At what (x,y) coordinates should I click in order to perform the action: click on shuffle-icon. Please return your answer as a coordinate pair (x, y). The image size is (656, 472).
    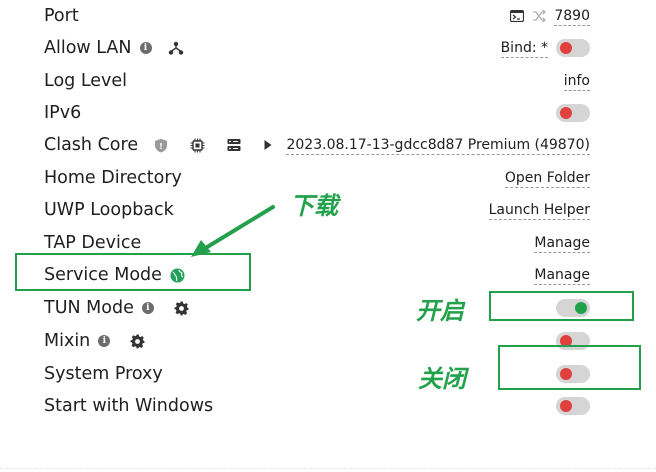
    Looking at the image, I should click on (539, 16).